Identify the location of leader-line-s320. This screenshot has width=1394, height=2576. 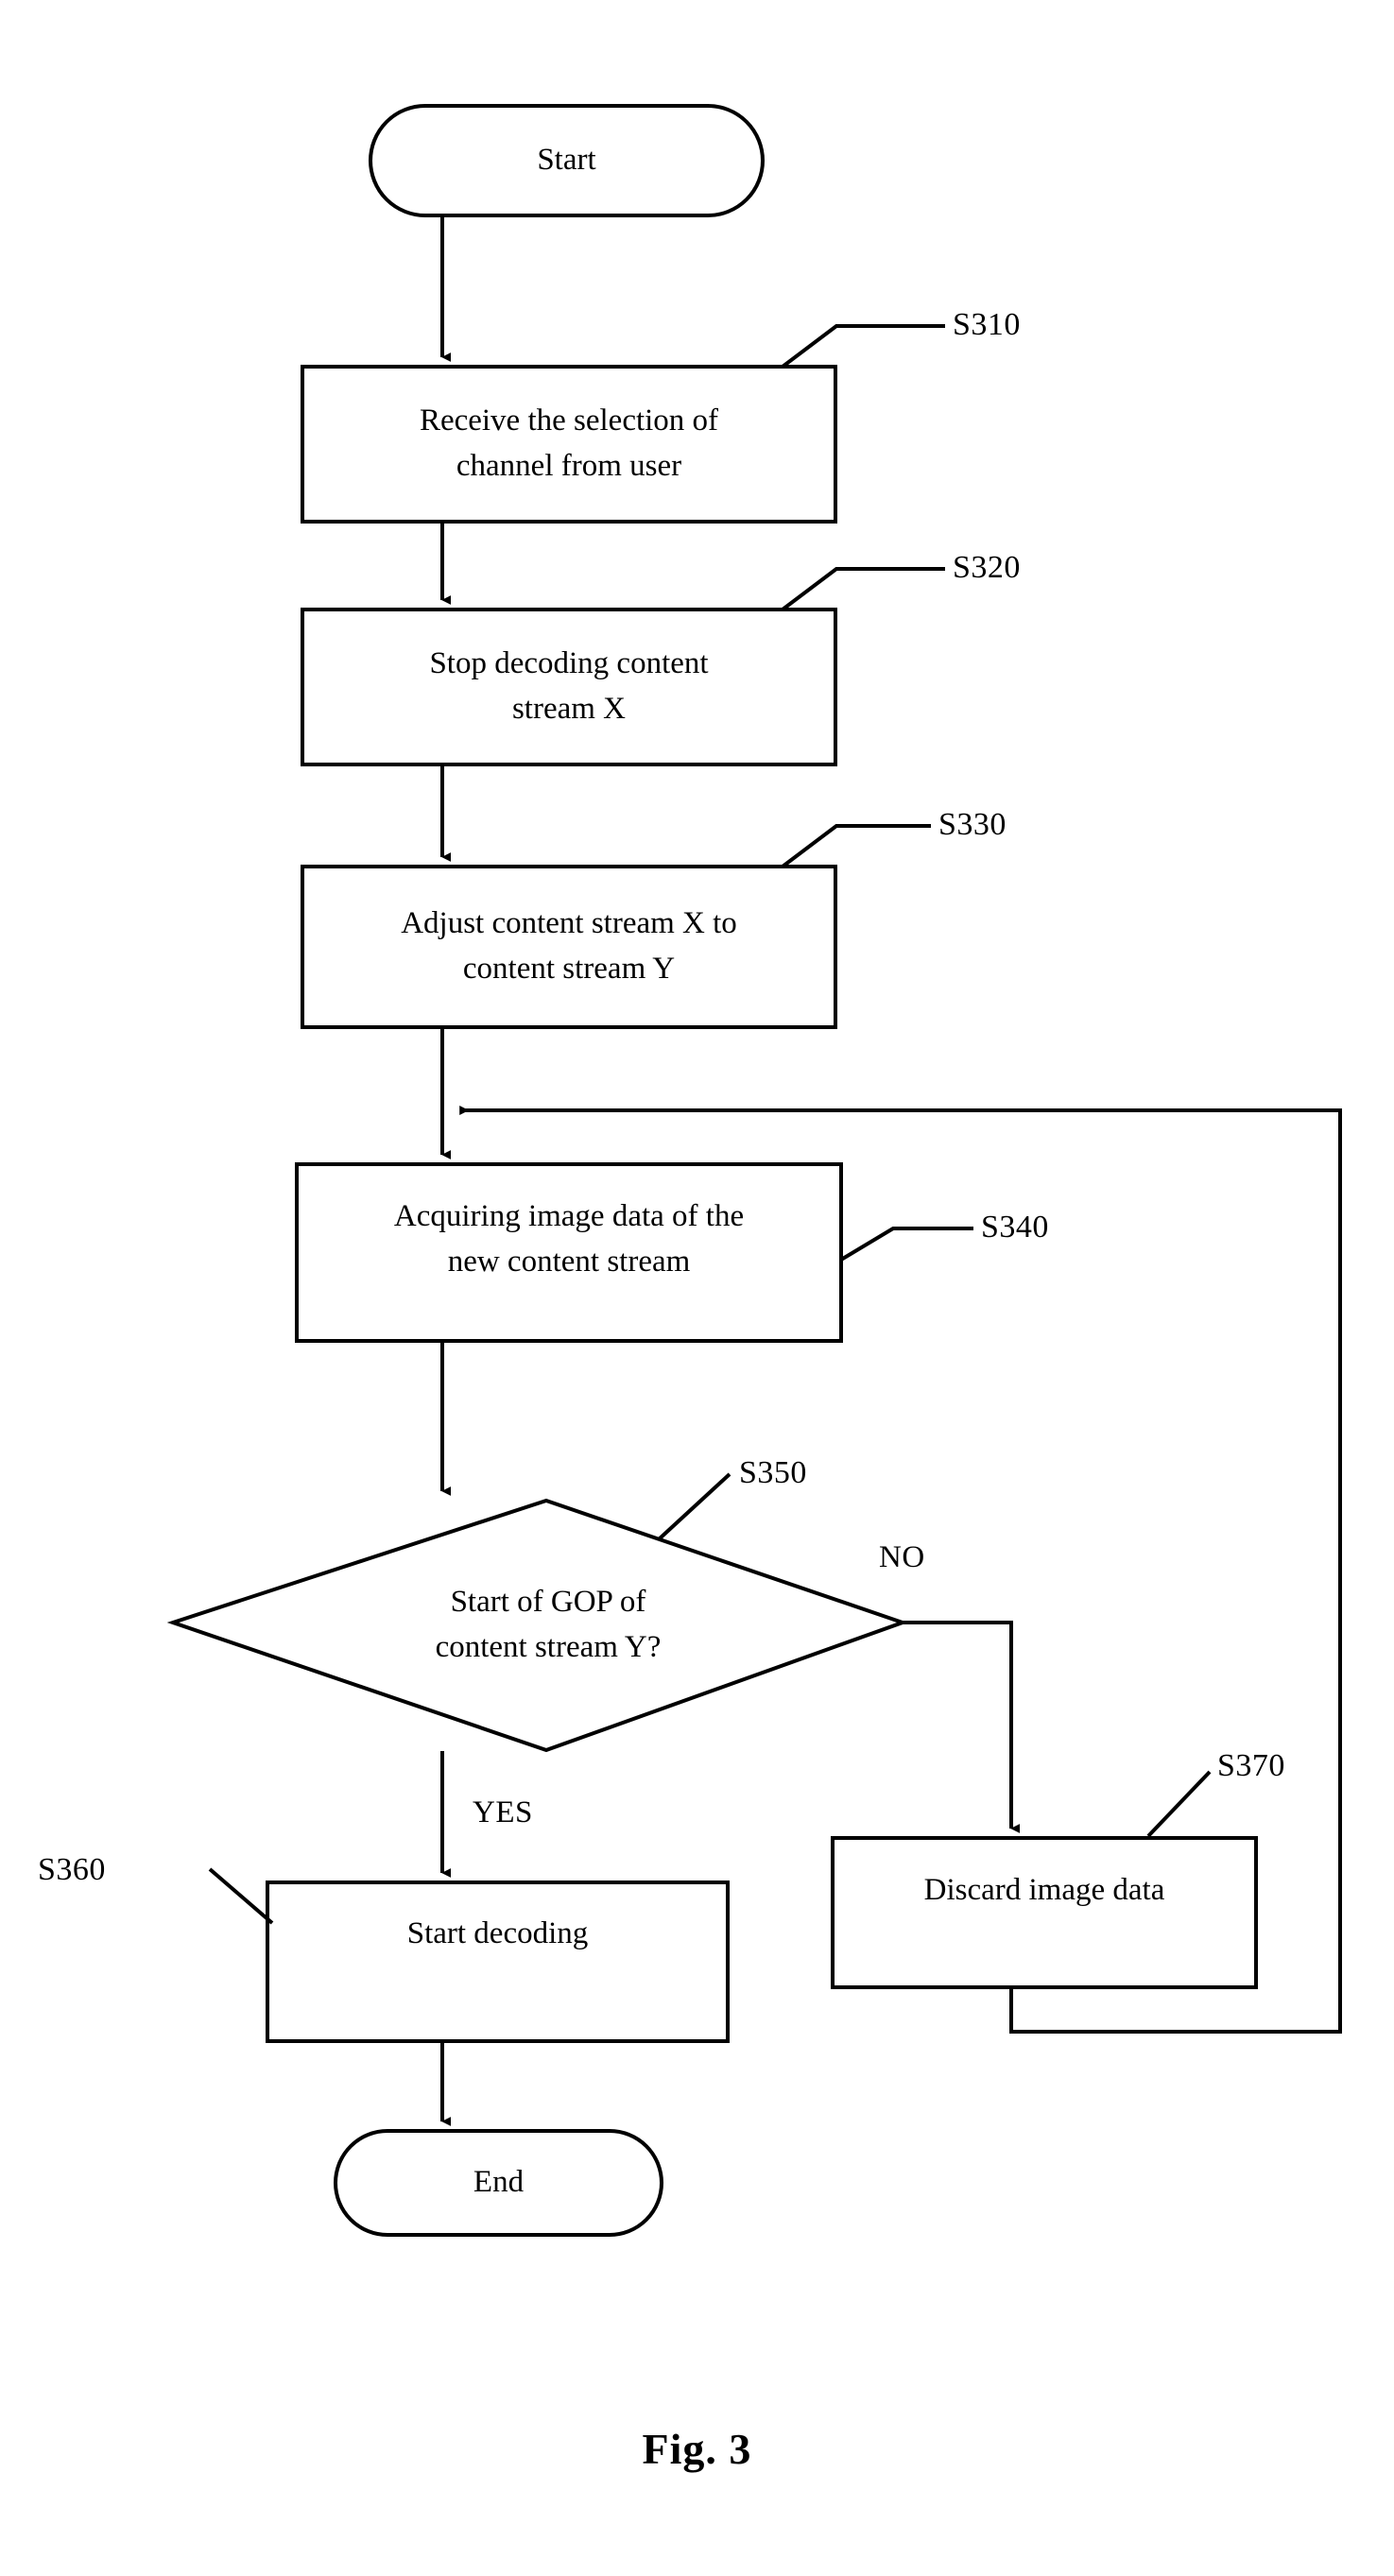
(863, 589).